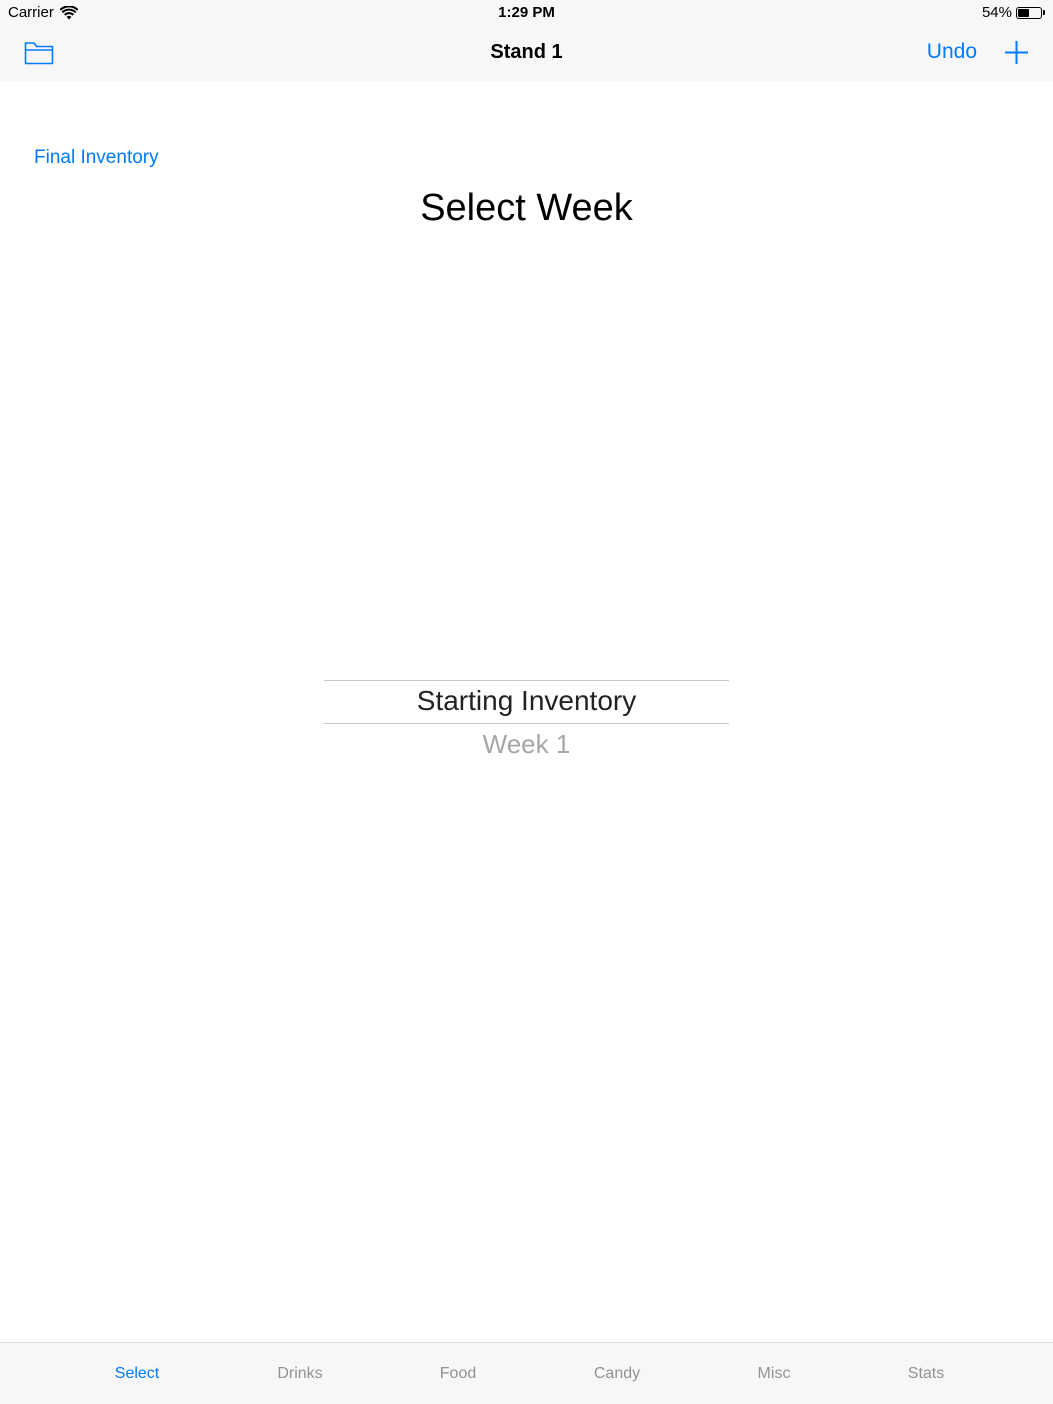 This screenshot has height=1404, width=1053. What do you see at coordinates (996, 12) in the screenshot?
I see `battery-percent: 54%` at bounding box center [996, 12].